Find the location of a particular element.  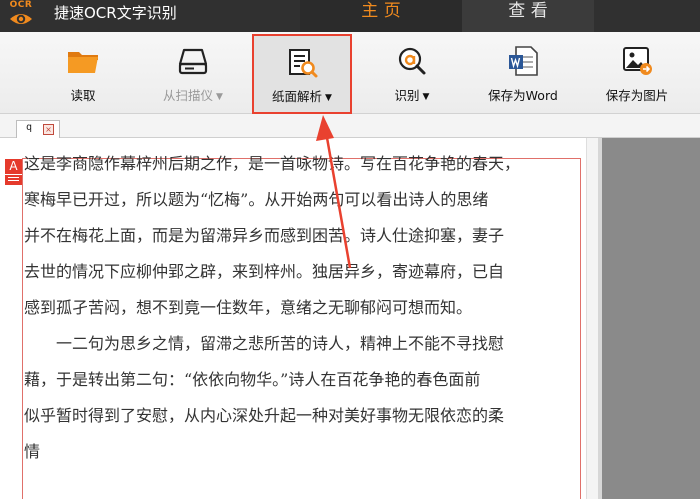

recognize-label: 识别 ▼ is located at coordinates (412, 94).